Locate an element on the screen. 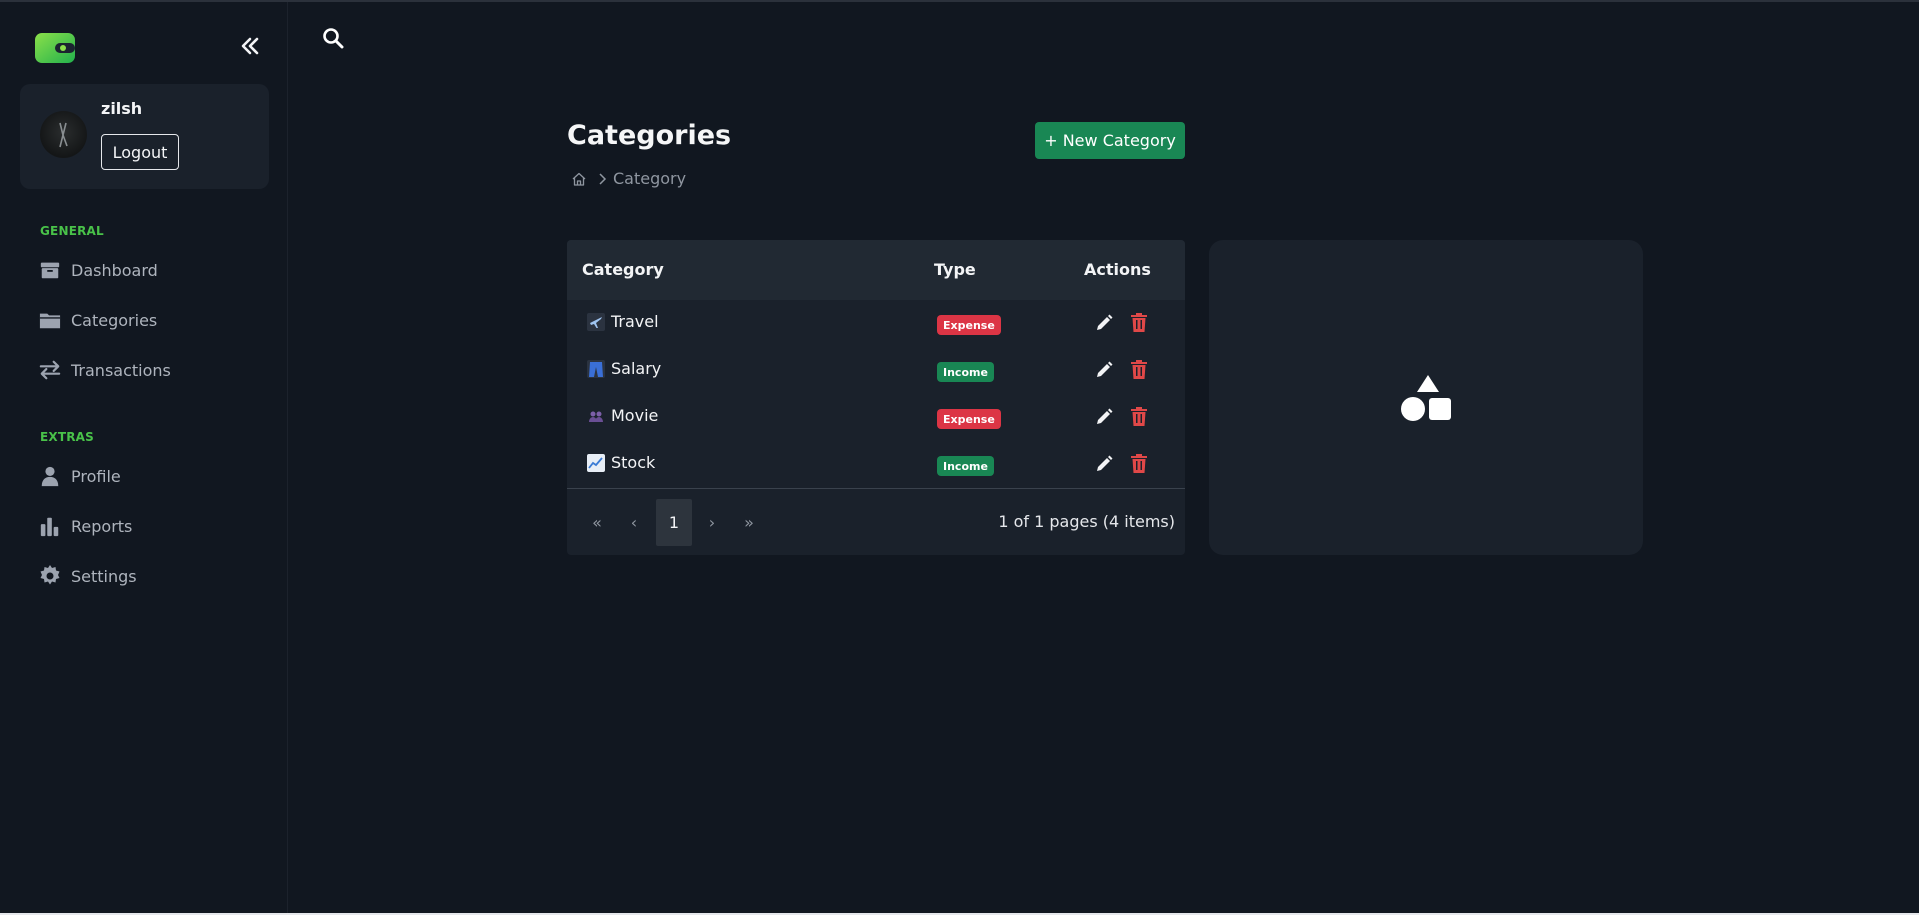 This screenshot has width=1919, height=915. sidebar-item-categories: Categories is located at coordinates (97, 320).